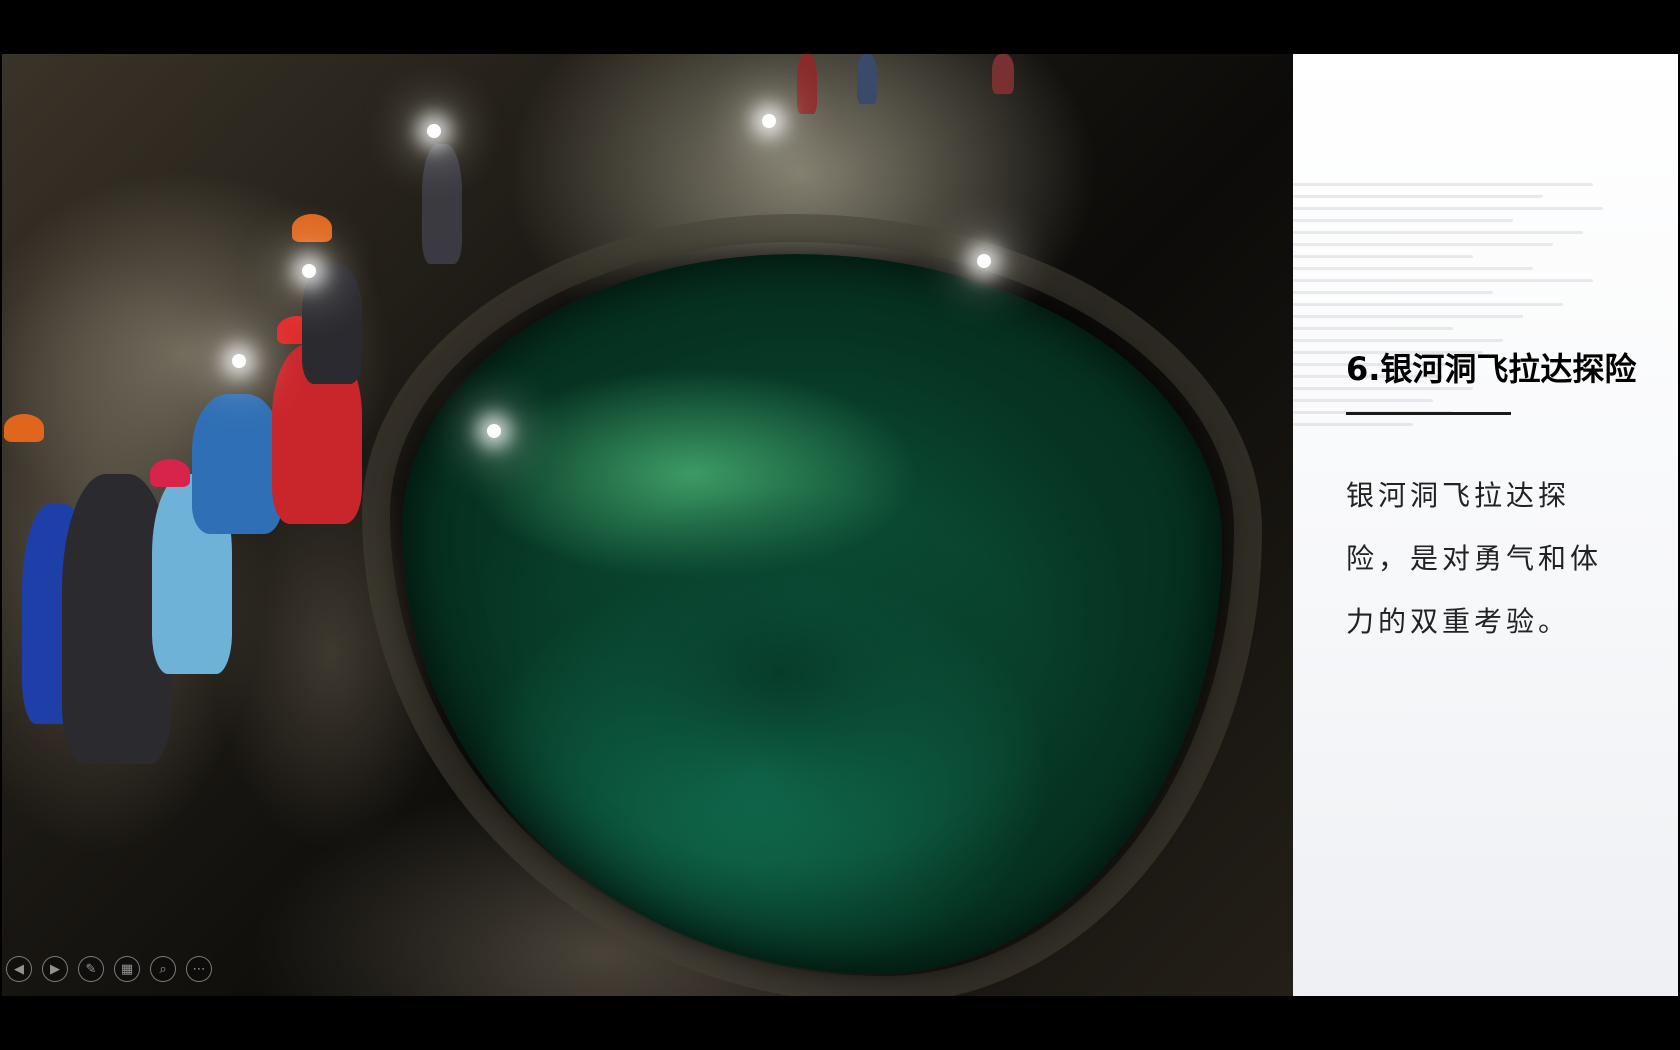 This screenshot has width=1680, height=1050. What do you see at coordinates (199, 969) in the screenshot?
I see `more-options-icon: ⋯` at bounding box center [199, 969].